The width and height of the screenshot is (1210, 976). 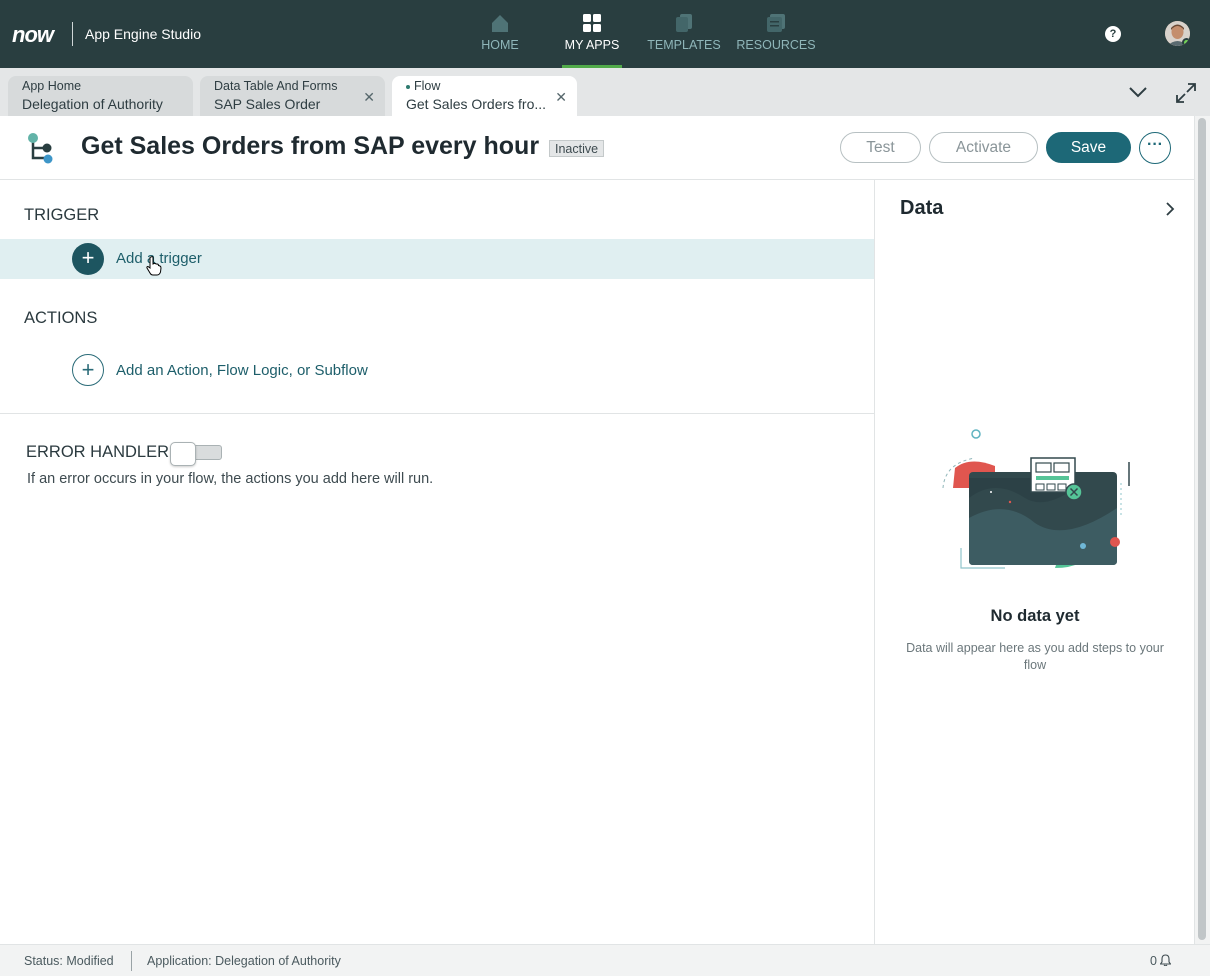 I want to click on status-badge: Inactive, so click(x=577, y=148).